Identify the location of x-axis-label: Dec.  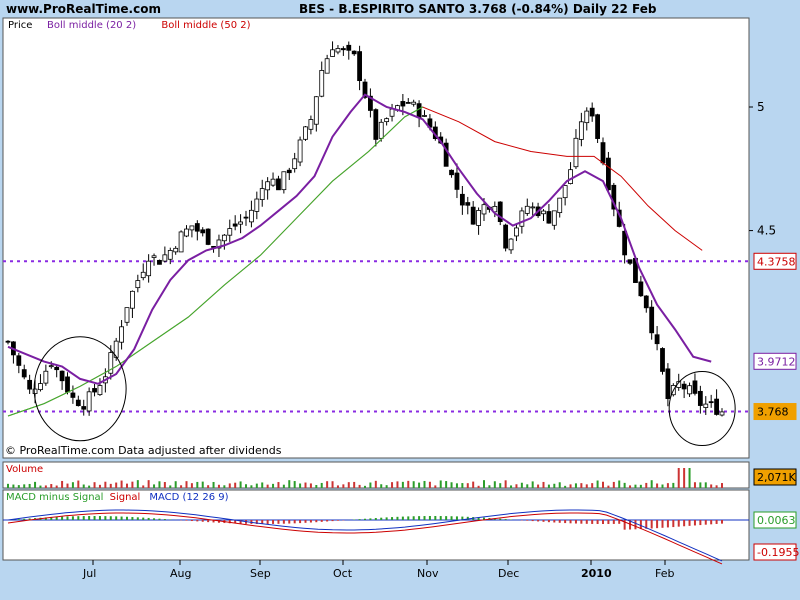
(508, 573).